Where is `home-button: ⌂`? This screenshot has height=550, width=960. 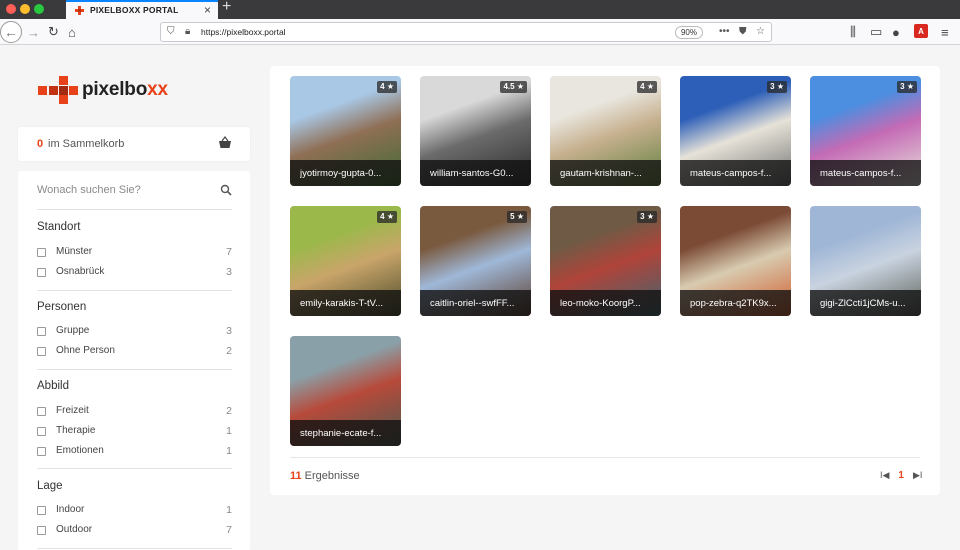 home-button: ⌂ is located at coordinates (72, 32).